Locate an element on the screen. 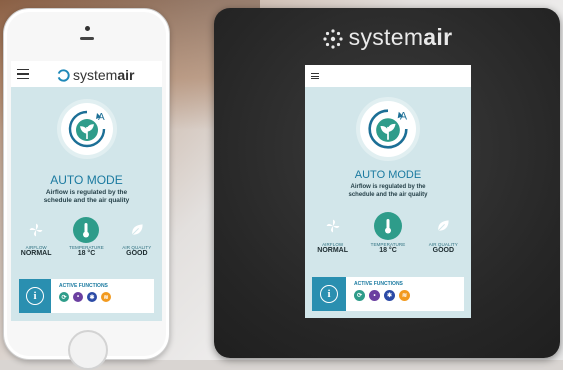  top-bar: system air is located at coordinates (86, 74).